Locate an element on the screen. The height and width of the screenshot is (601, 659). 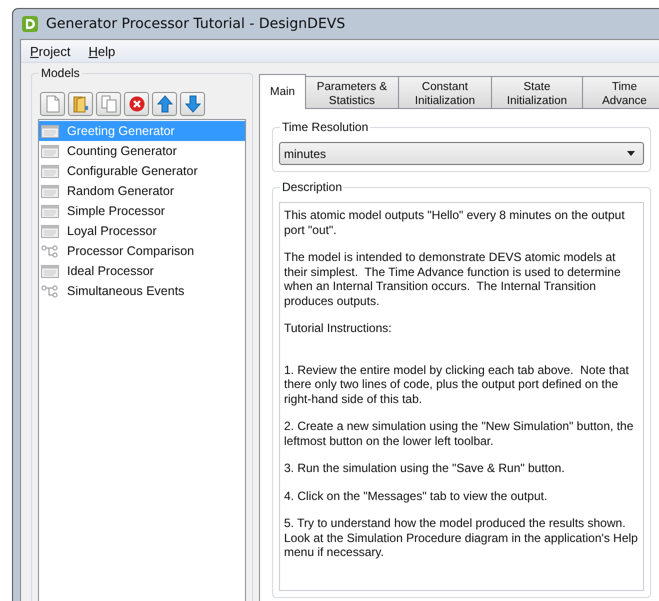
tab: Time Advance is located at coordinates (620, 92).